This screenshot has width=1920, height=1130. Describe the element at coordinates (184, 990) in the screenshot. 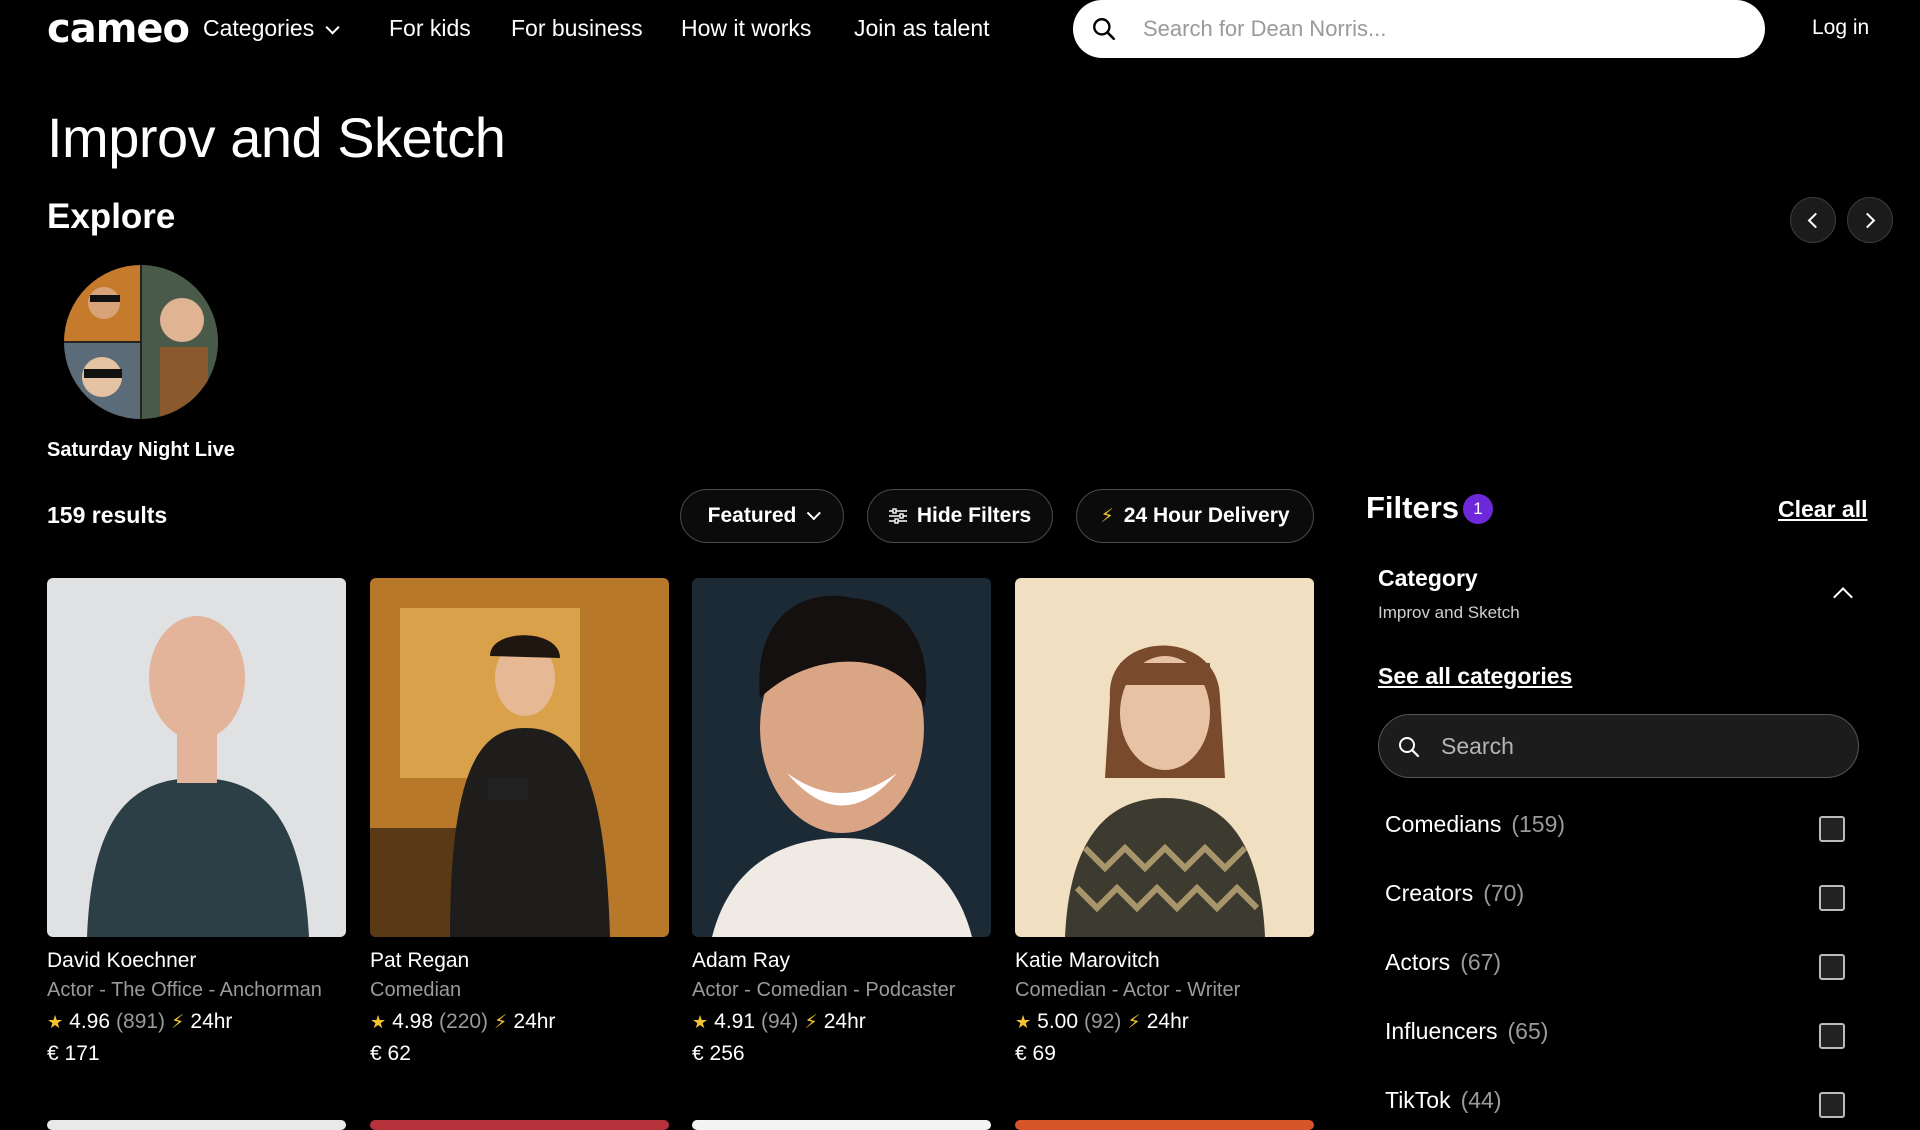

I see `talent-role: Actor - The Office - Anchorman` at that location.